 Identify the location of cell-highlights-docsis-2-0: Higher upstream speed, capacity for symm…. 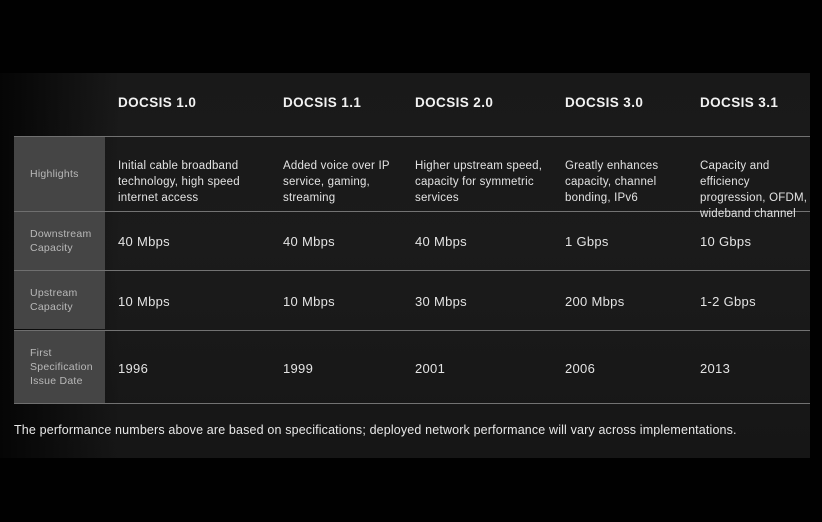
(479, 182).